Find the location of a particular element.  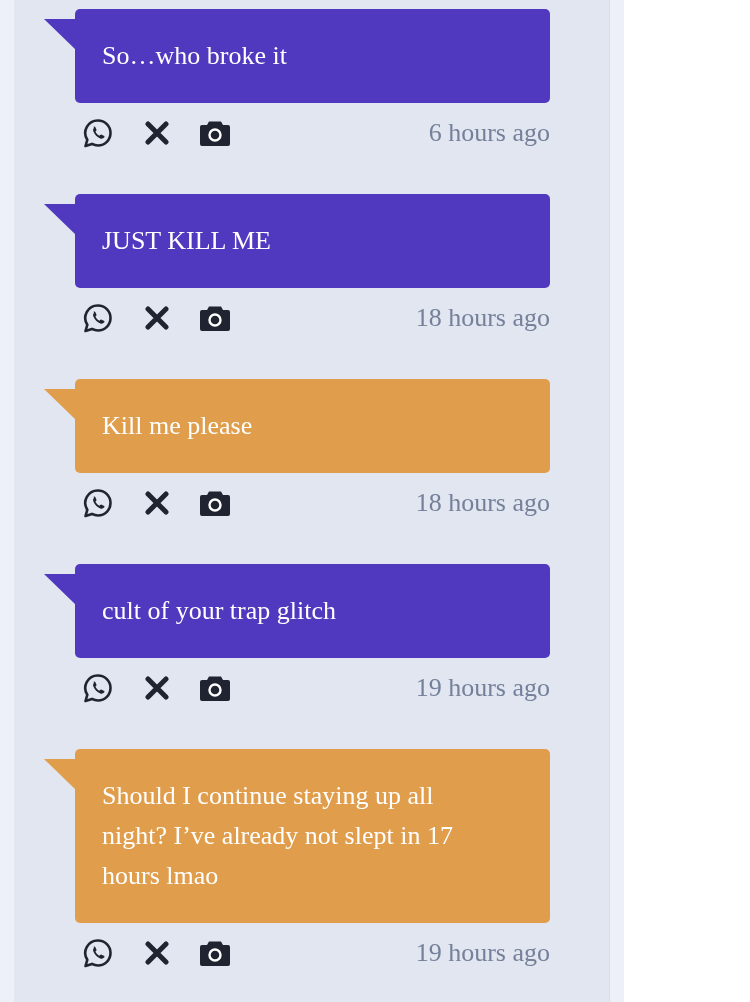

message-text: Kill me please is located at coordinates (178, 426).